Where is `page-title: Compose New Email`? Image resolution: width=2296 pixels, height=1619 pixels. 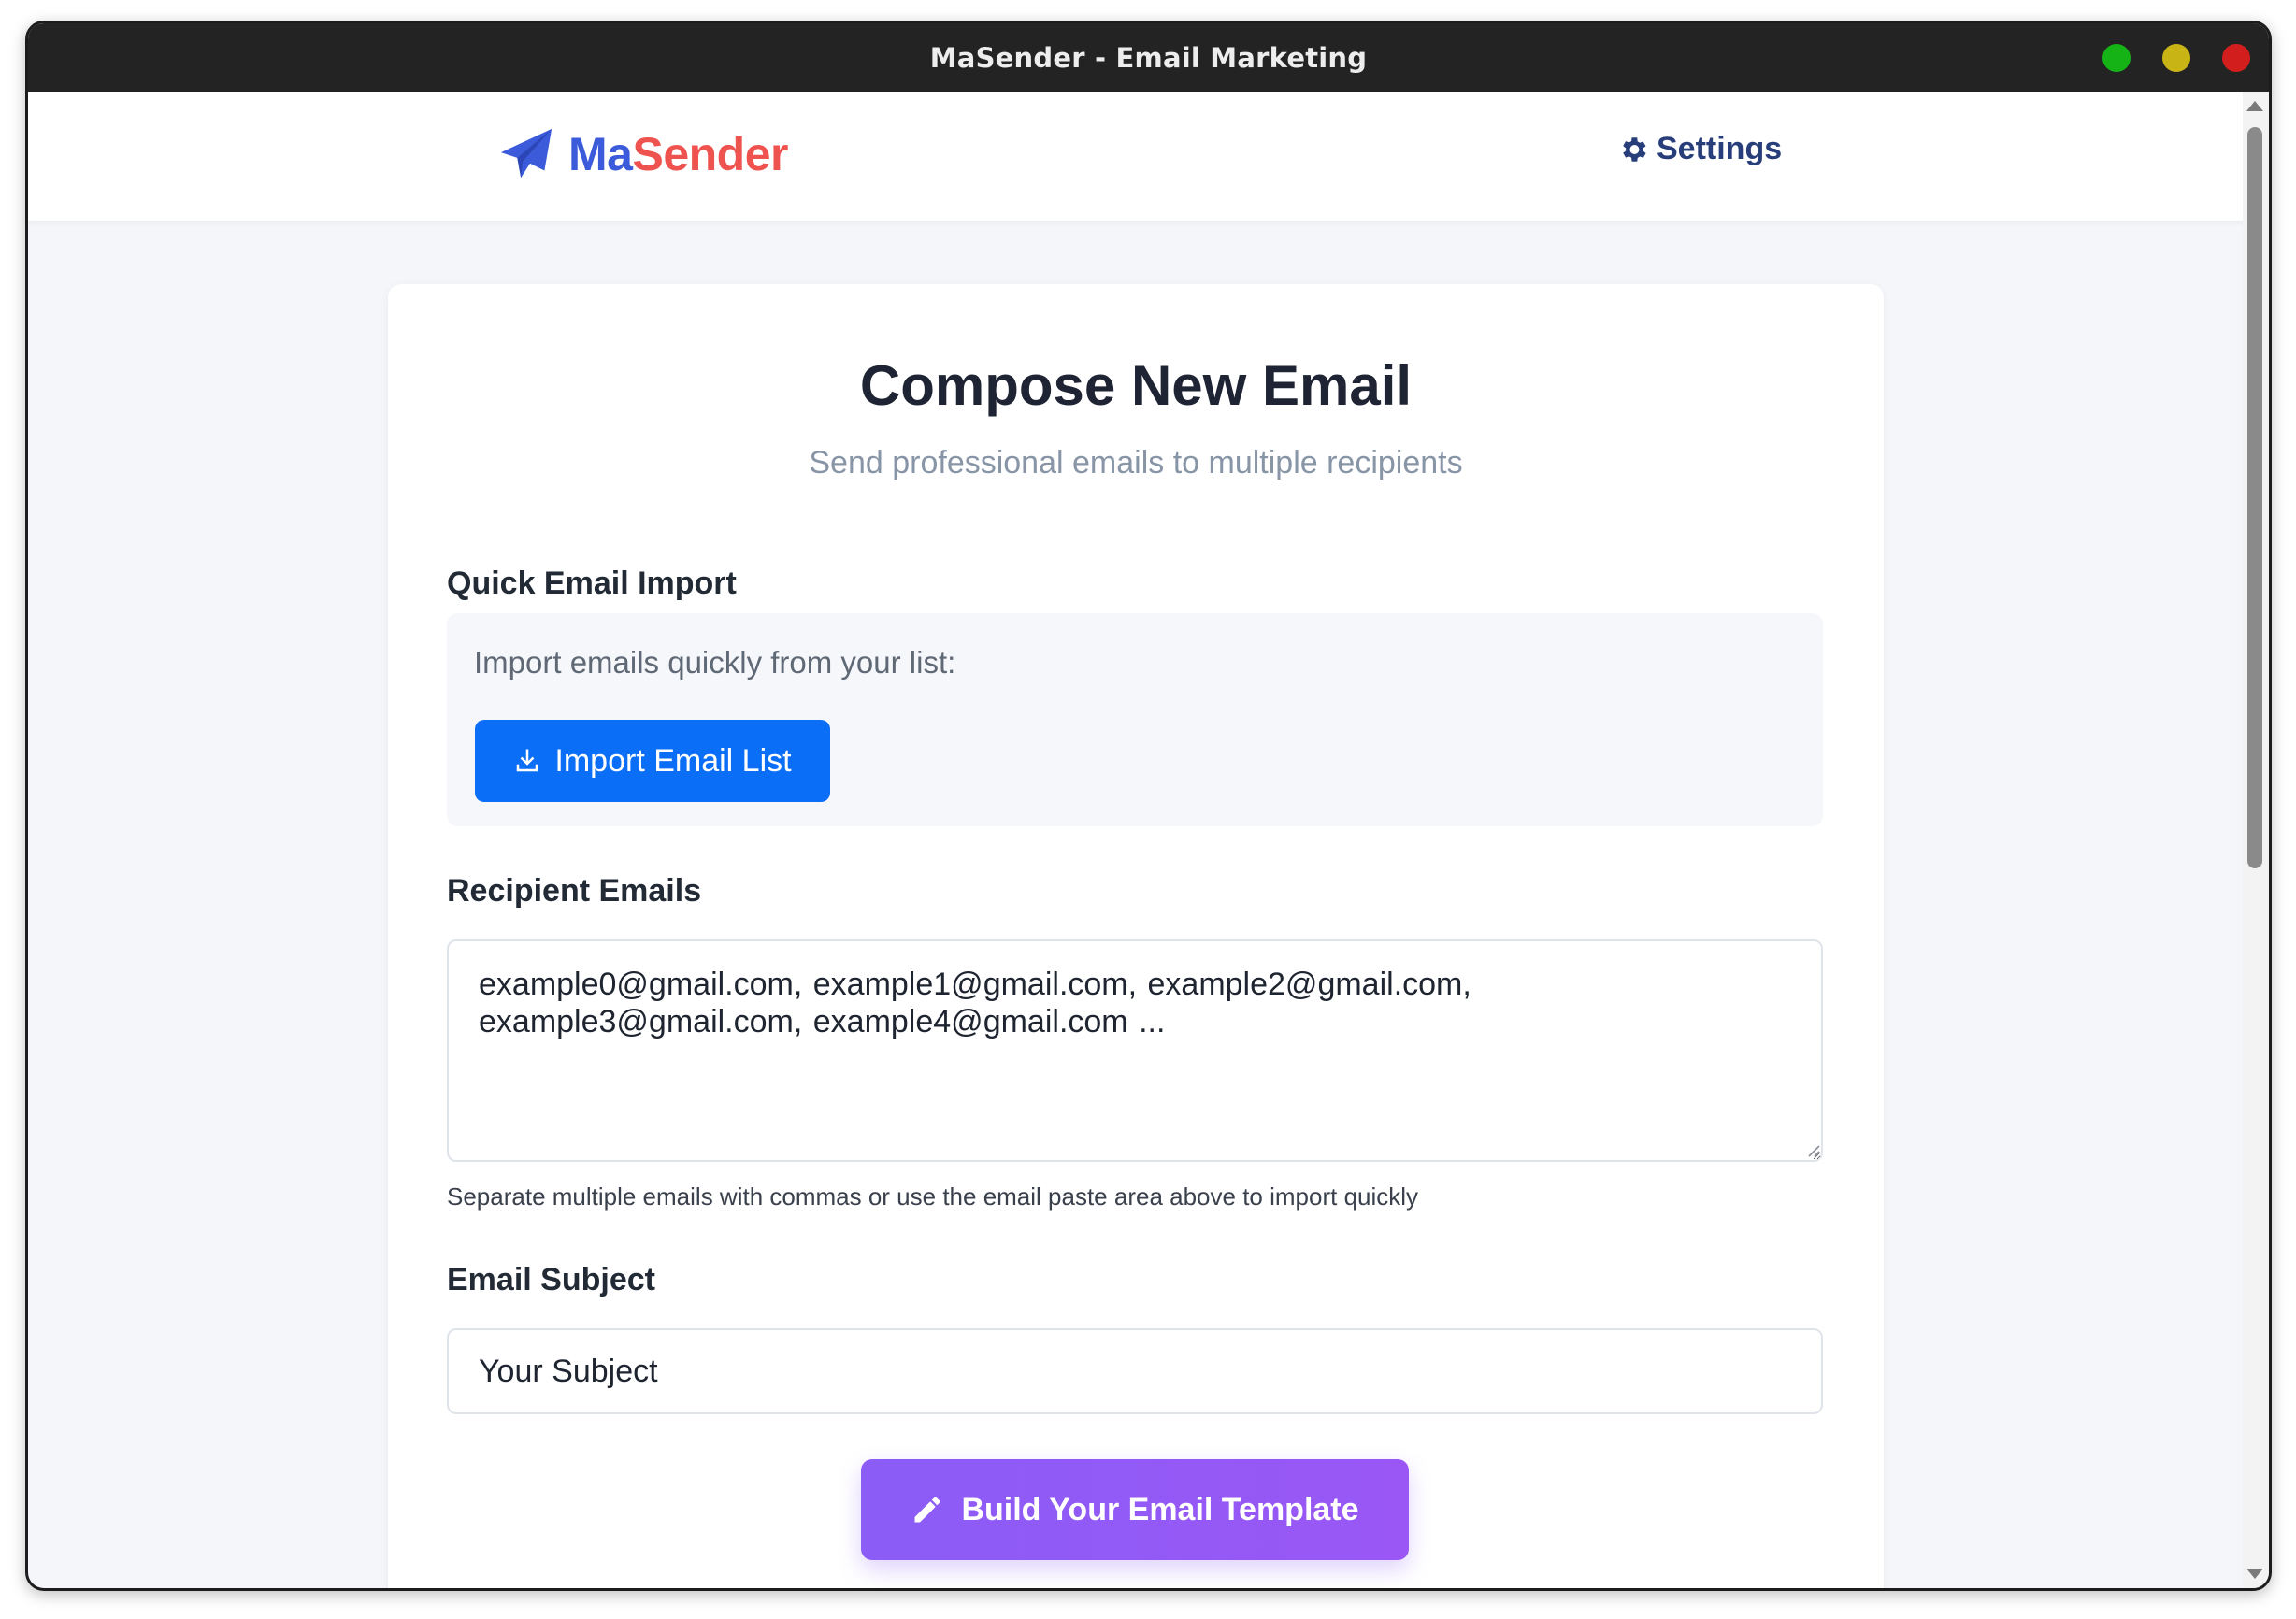
page-title: Compose New Email is located at coordinates (1136, 385).